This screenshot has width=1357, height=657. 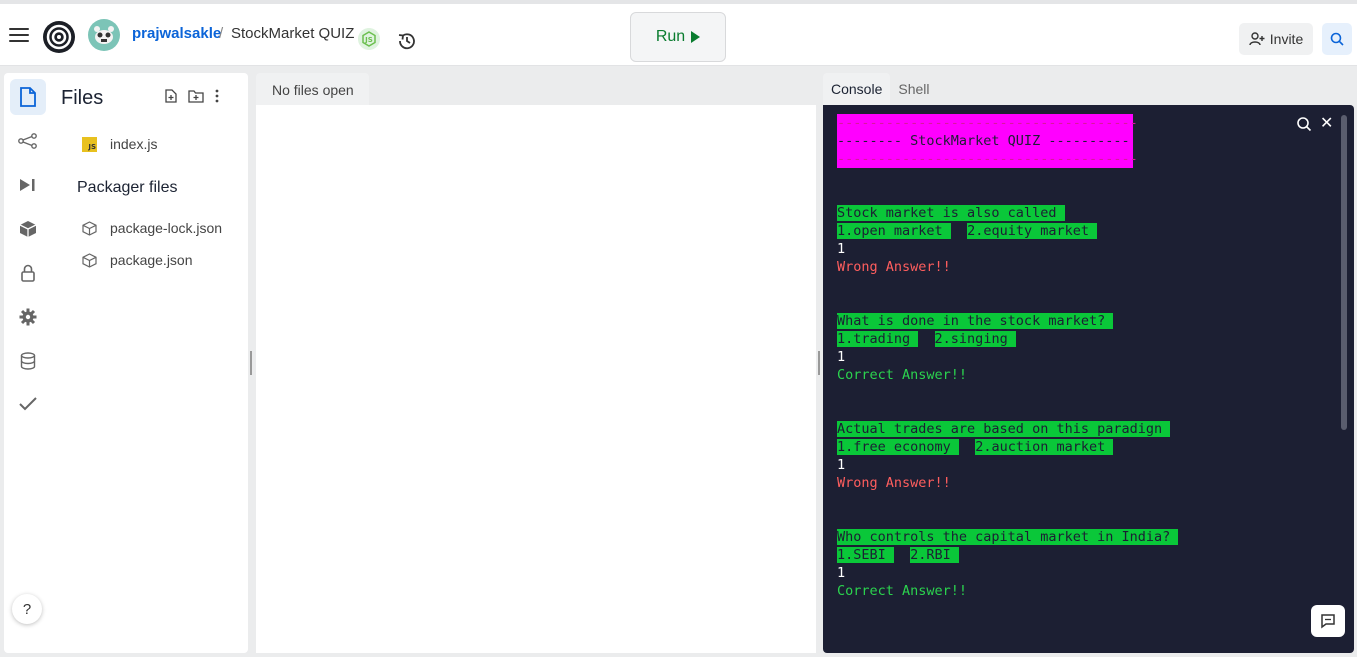 What do you see at coordinates (1044, 447) in the screenshot?
I see `option-2: 2.auction market` at bounding box center [1044, 447].